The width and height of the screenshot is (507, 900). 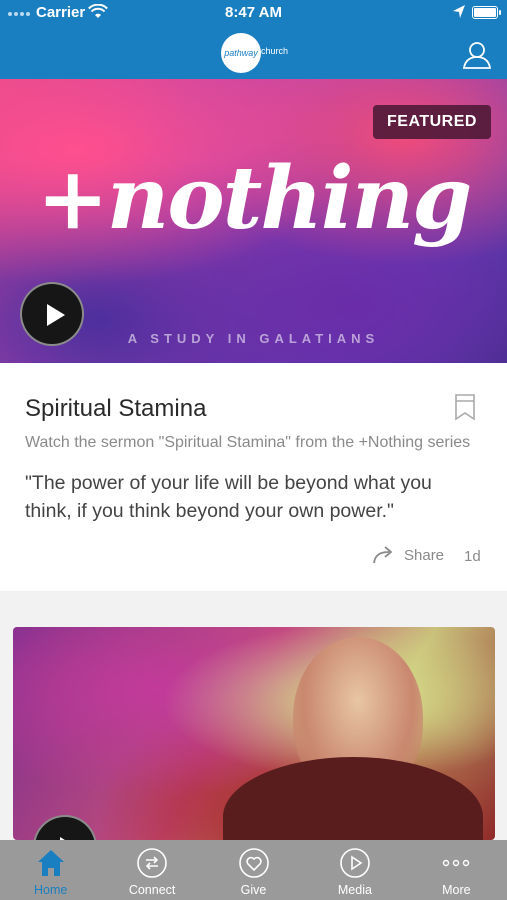 What do you see at coordinates (477, 55) in the screenshot?
I see `profile-icon` at bounding box center [477, 55].